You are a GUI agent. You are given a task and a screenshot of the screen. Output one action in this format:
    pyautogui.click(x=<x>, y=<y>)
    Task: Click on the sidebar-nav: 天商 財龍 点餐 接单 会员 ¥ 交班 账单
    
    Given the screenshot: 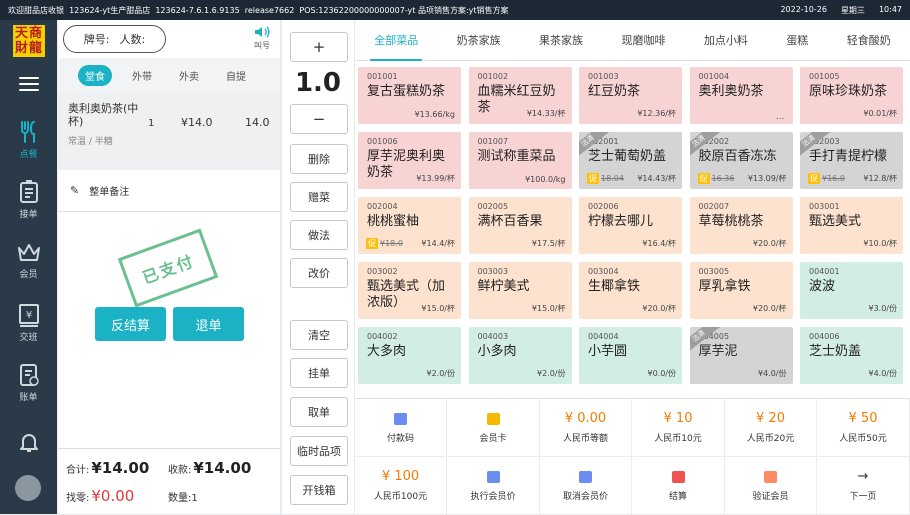 What is the action you would take?
    pyautogui.click(x=28, y=267)
    